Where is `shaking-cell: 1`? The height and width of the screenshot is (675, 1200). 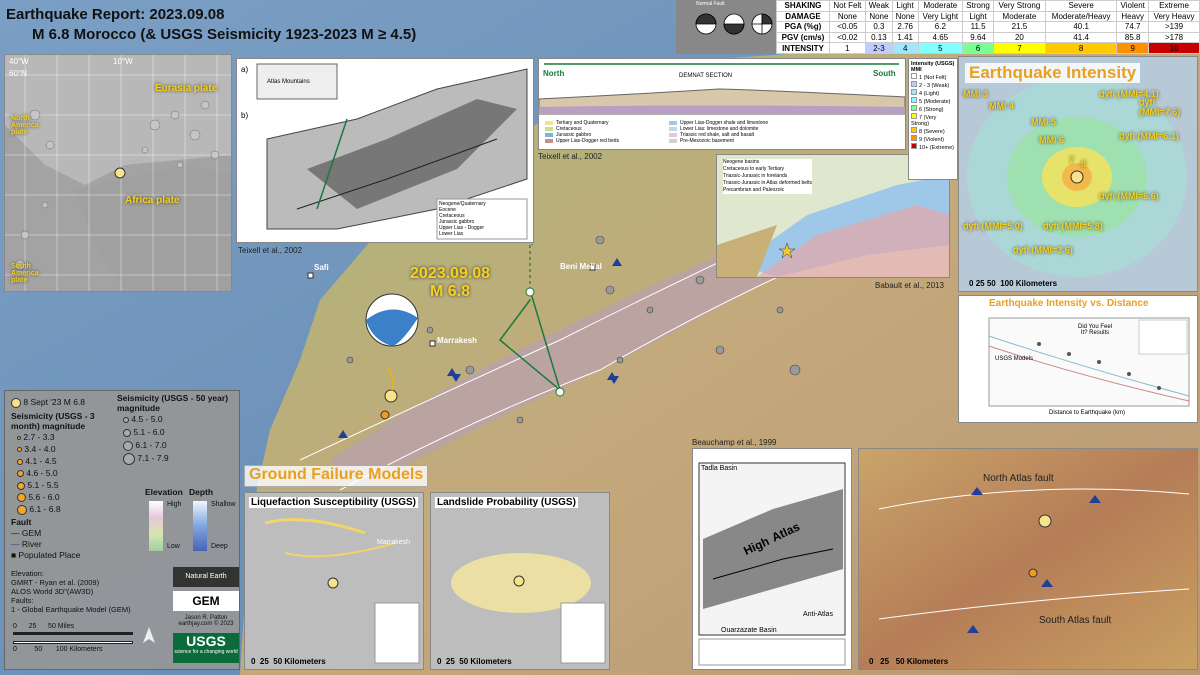
shaking-cell: 1 is located at coordinates (847, 48).